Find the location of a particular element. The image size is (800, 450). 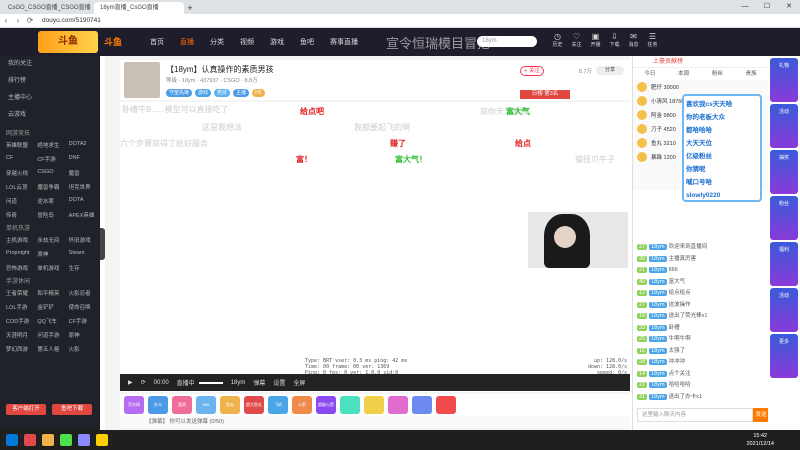

avatar is located at coordinates (142, 80).